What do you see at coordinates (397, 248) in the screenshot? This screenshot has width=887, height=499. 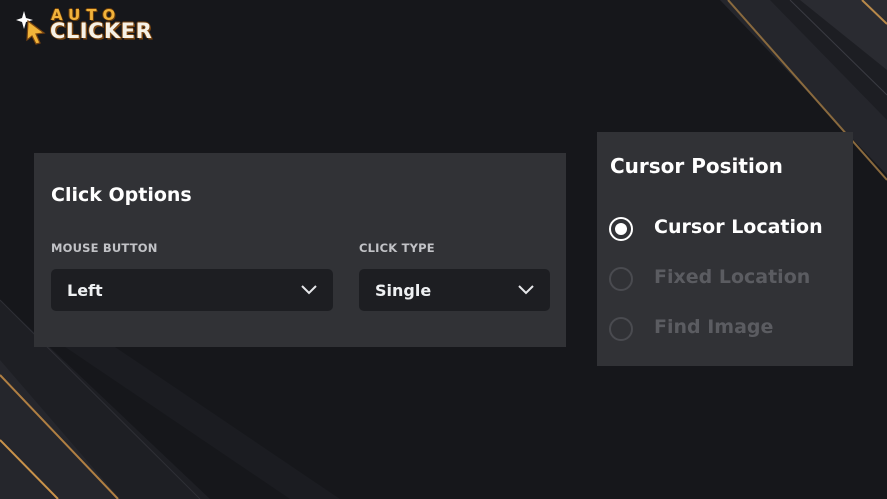 I see `click-type-label: CLICK TYPE` at bounding box center [397, 248].